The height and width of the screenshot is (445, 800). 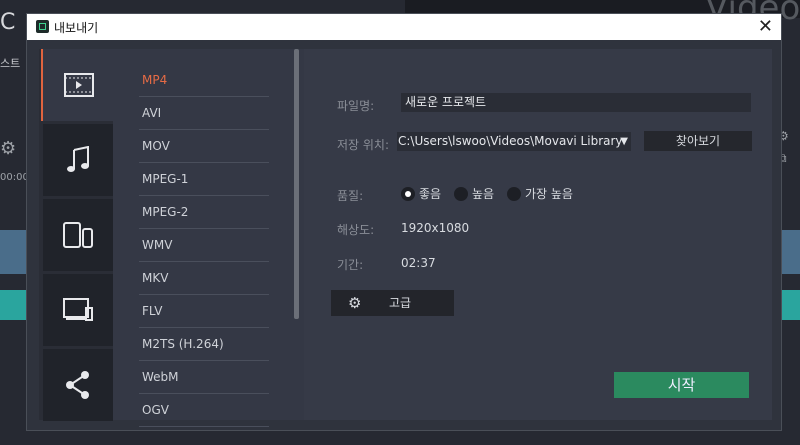 What do you see at coordinates (356, 230) in the screenshot?
I see `resolution-label: 해상도:` at bounding box center [356, 230].